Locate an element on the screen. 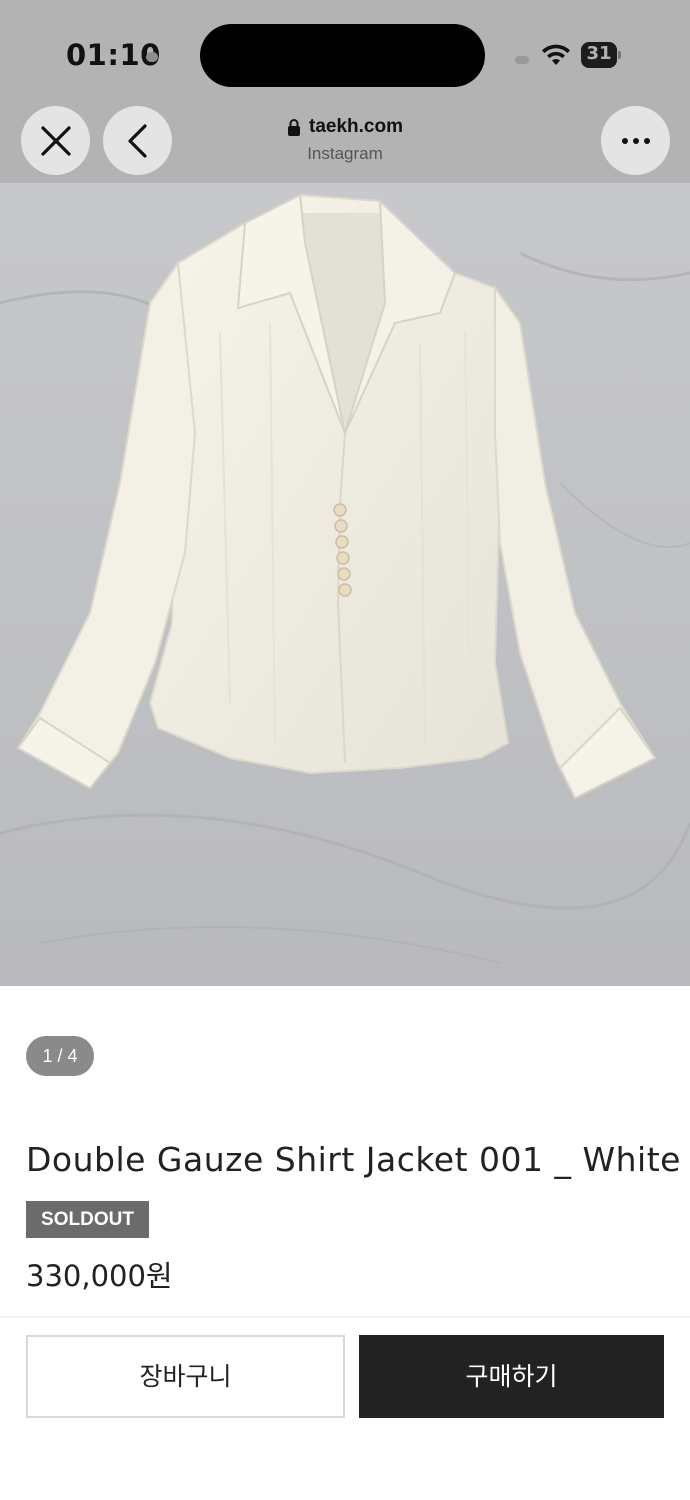 Image resolution: width=690 pixels, height=1500 pixels. chevron-left-icon is located at coordinates (137, 140).